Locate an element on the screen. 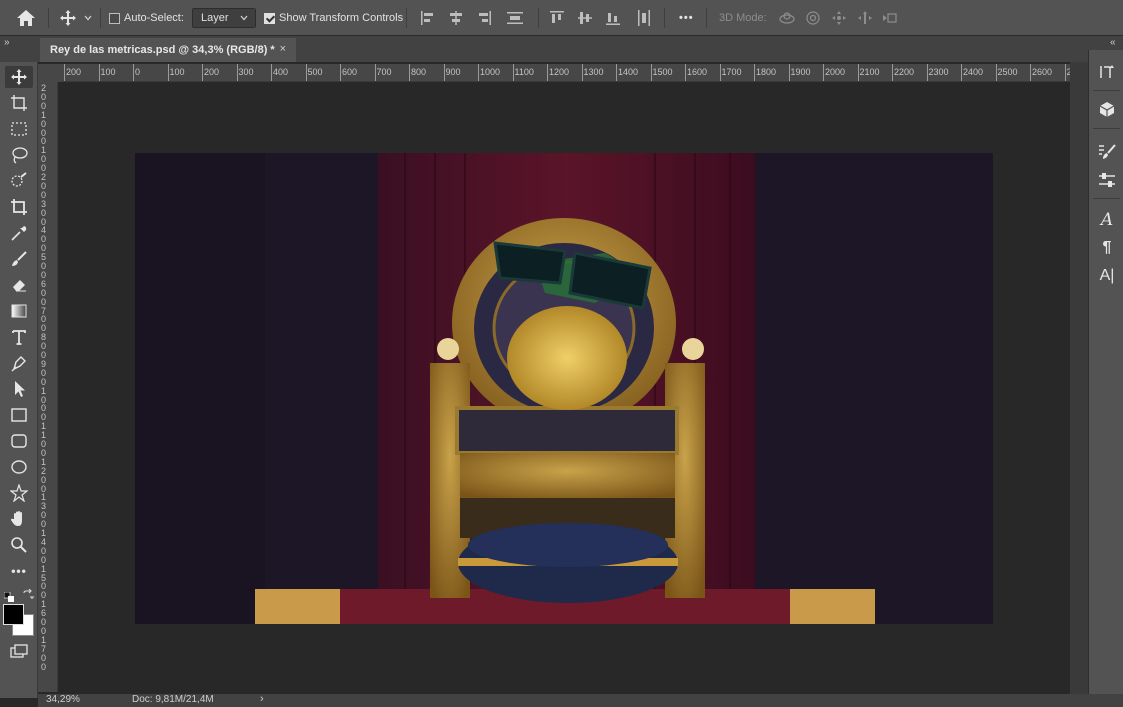 This screenshot has width=1123, height=707. home-button is located at coordinates (26, 18).